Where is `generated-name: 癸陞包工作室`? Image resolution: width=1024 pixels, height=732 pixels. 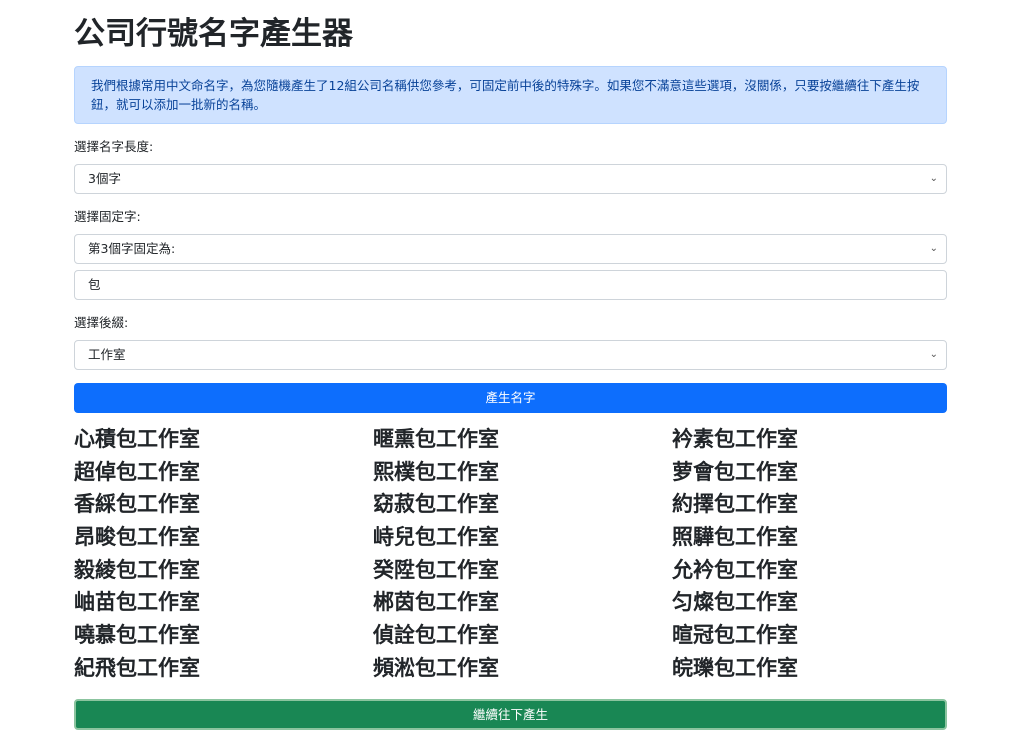 generated-name: 癸陞包工作室 is located at coordinates (436, 569).